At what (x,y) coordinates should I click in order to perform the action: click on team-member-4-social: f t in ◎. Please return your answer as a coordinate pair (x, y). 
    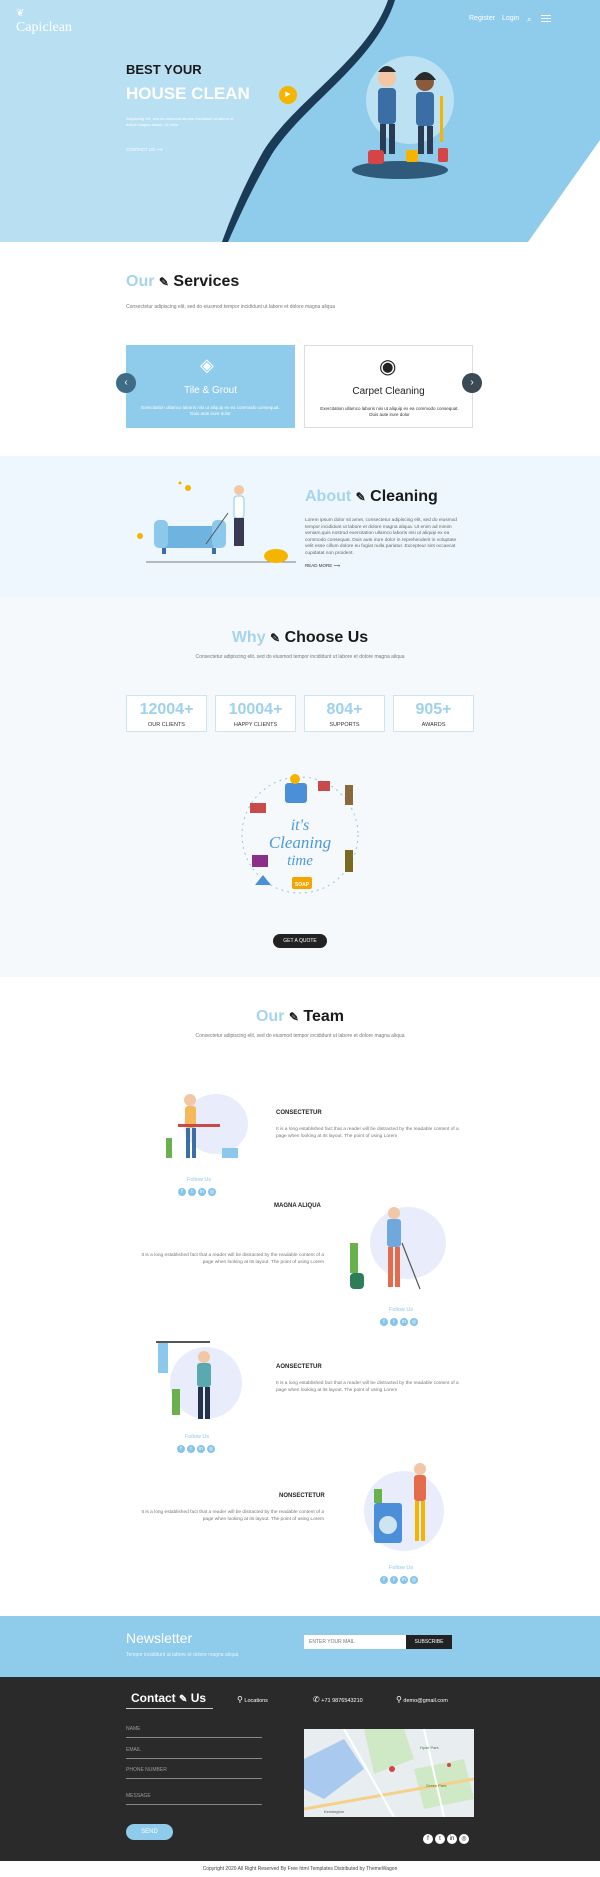
    Looking at the image, I should click on (399, 1580).